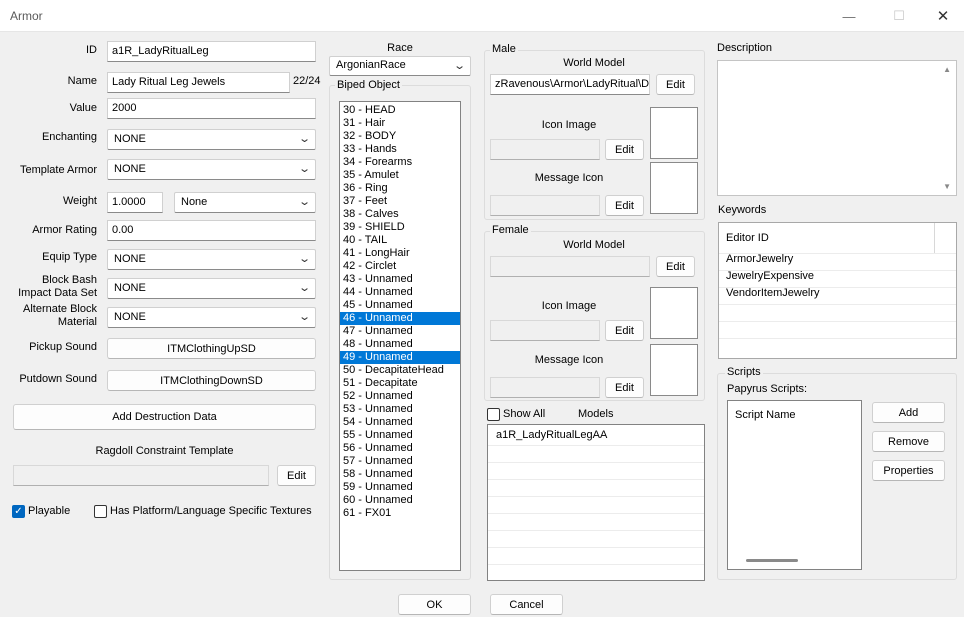 This screenshot has height=617, width=964. I want to click on male-icon-image-edit-button: Edit, so click(624, 149).